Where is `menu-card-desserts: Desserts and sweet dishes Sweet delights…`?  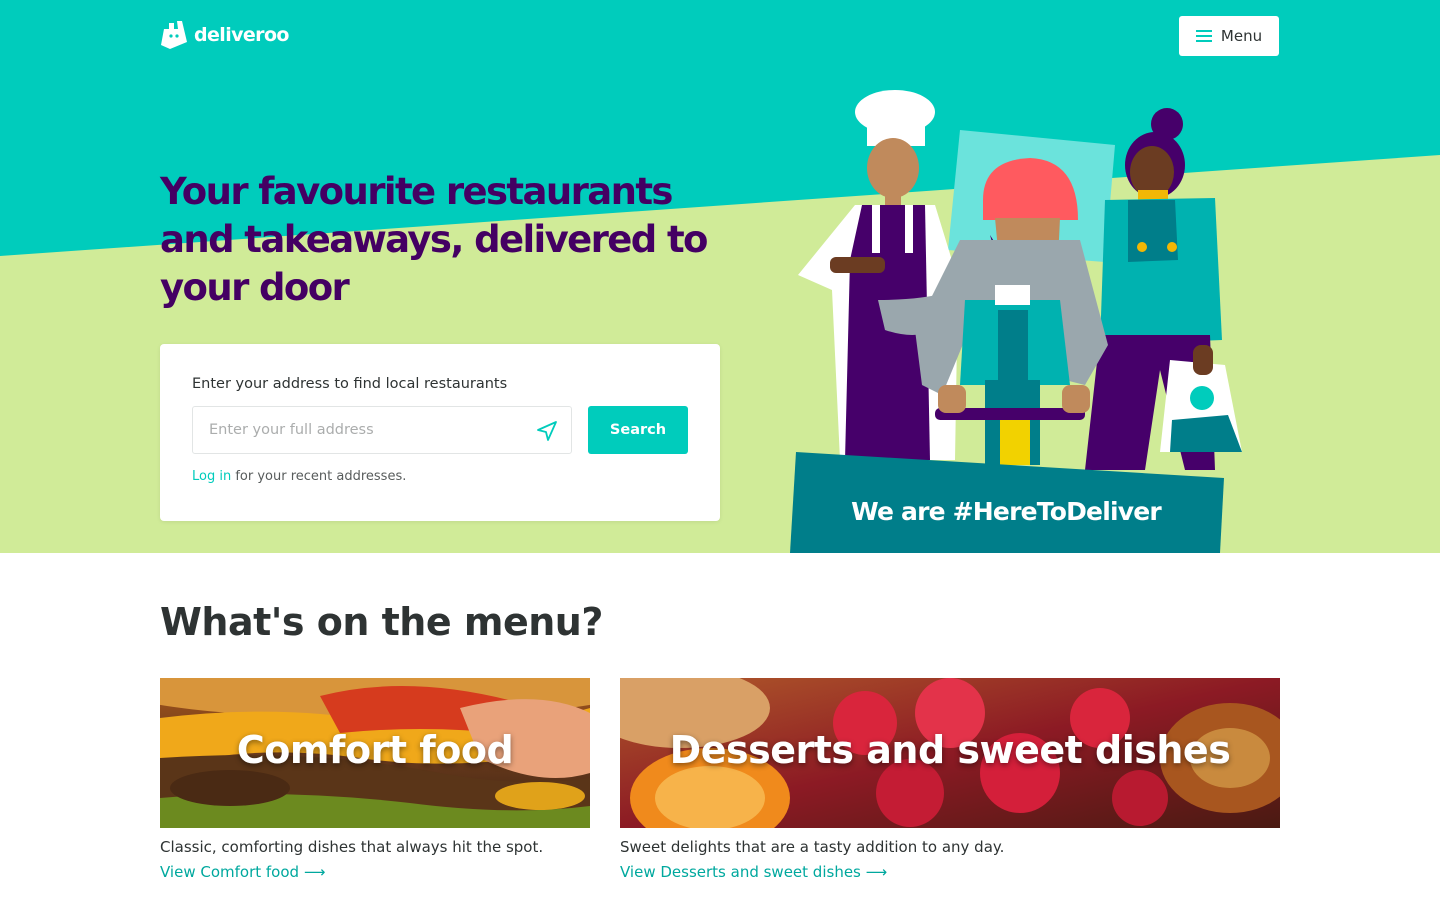
menu-card-desserts: Desserts and sweet dishes Sweet delights… is located at coordinates (950, 779).